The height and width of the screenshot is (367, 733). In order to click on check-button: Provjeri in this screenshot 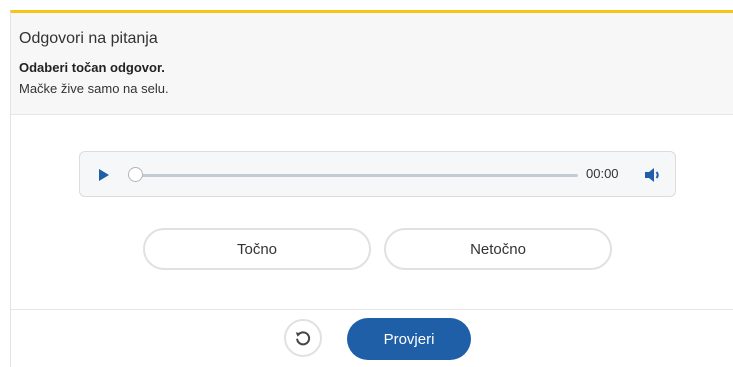, I will do `click(409, 339)`.